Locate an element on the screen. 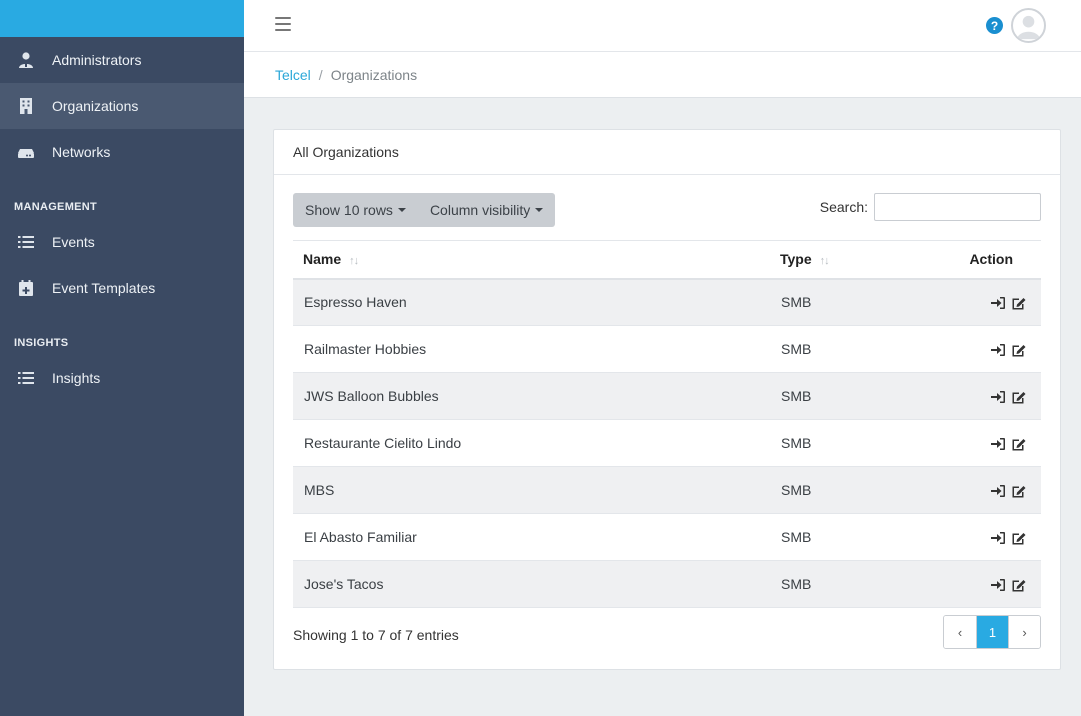  column-header-label: Name is located at coordinates (322, 259).